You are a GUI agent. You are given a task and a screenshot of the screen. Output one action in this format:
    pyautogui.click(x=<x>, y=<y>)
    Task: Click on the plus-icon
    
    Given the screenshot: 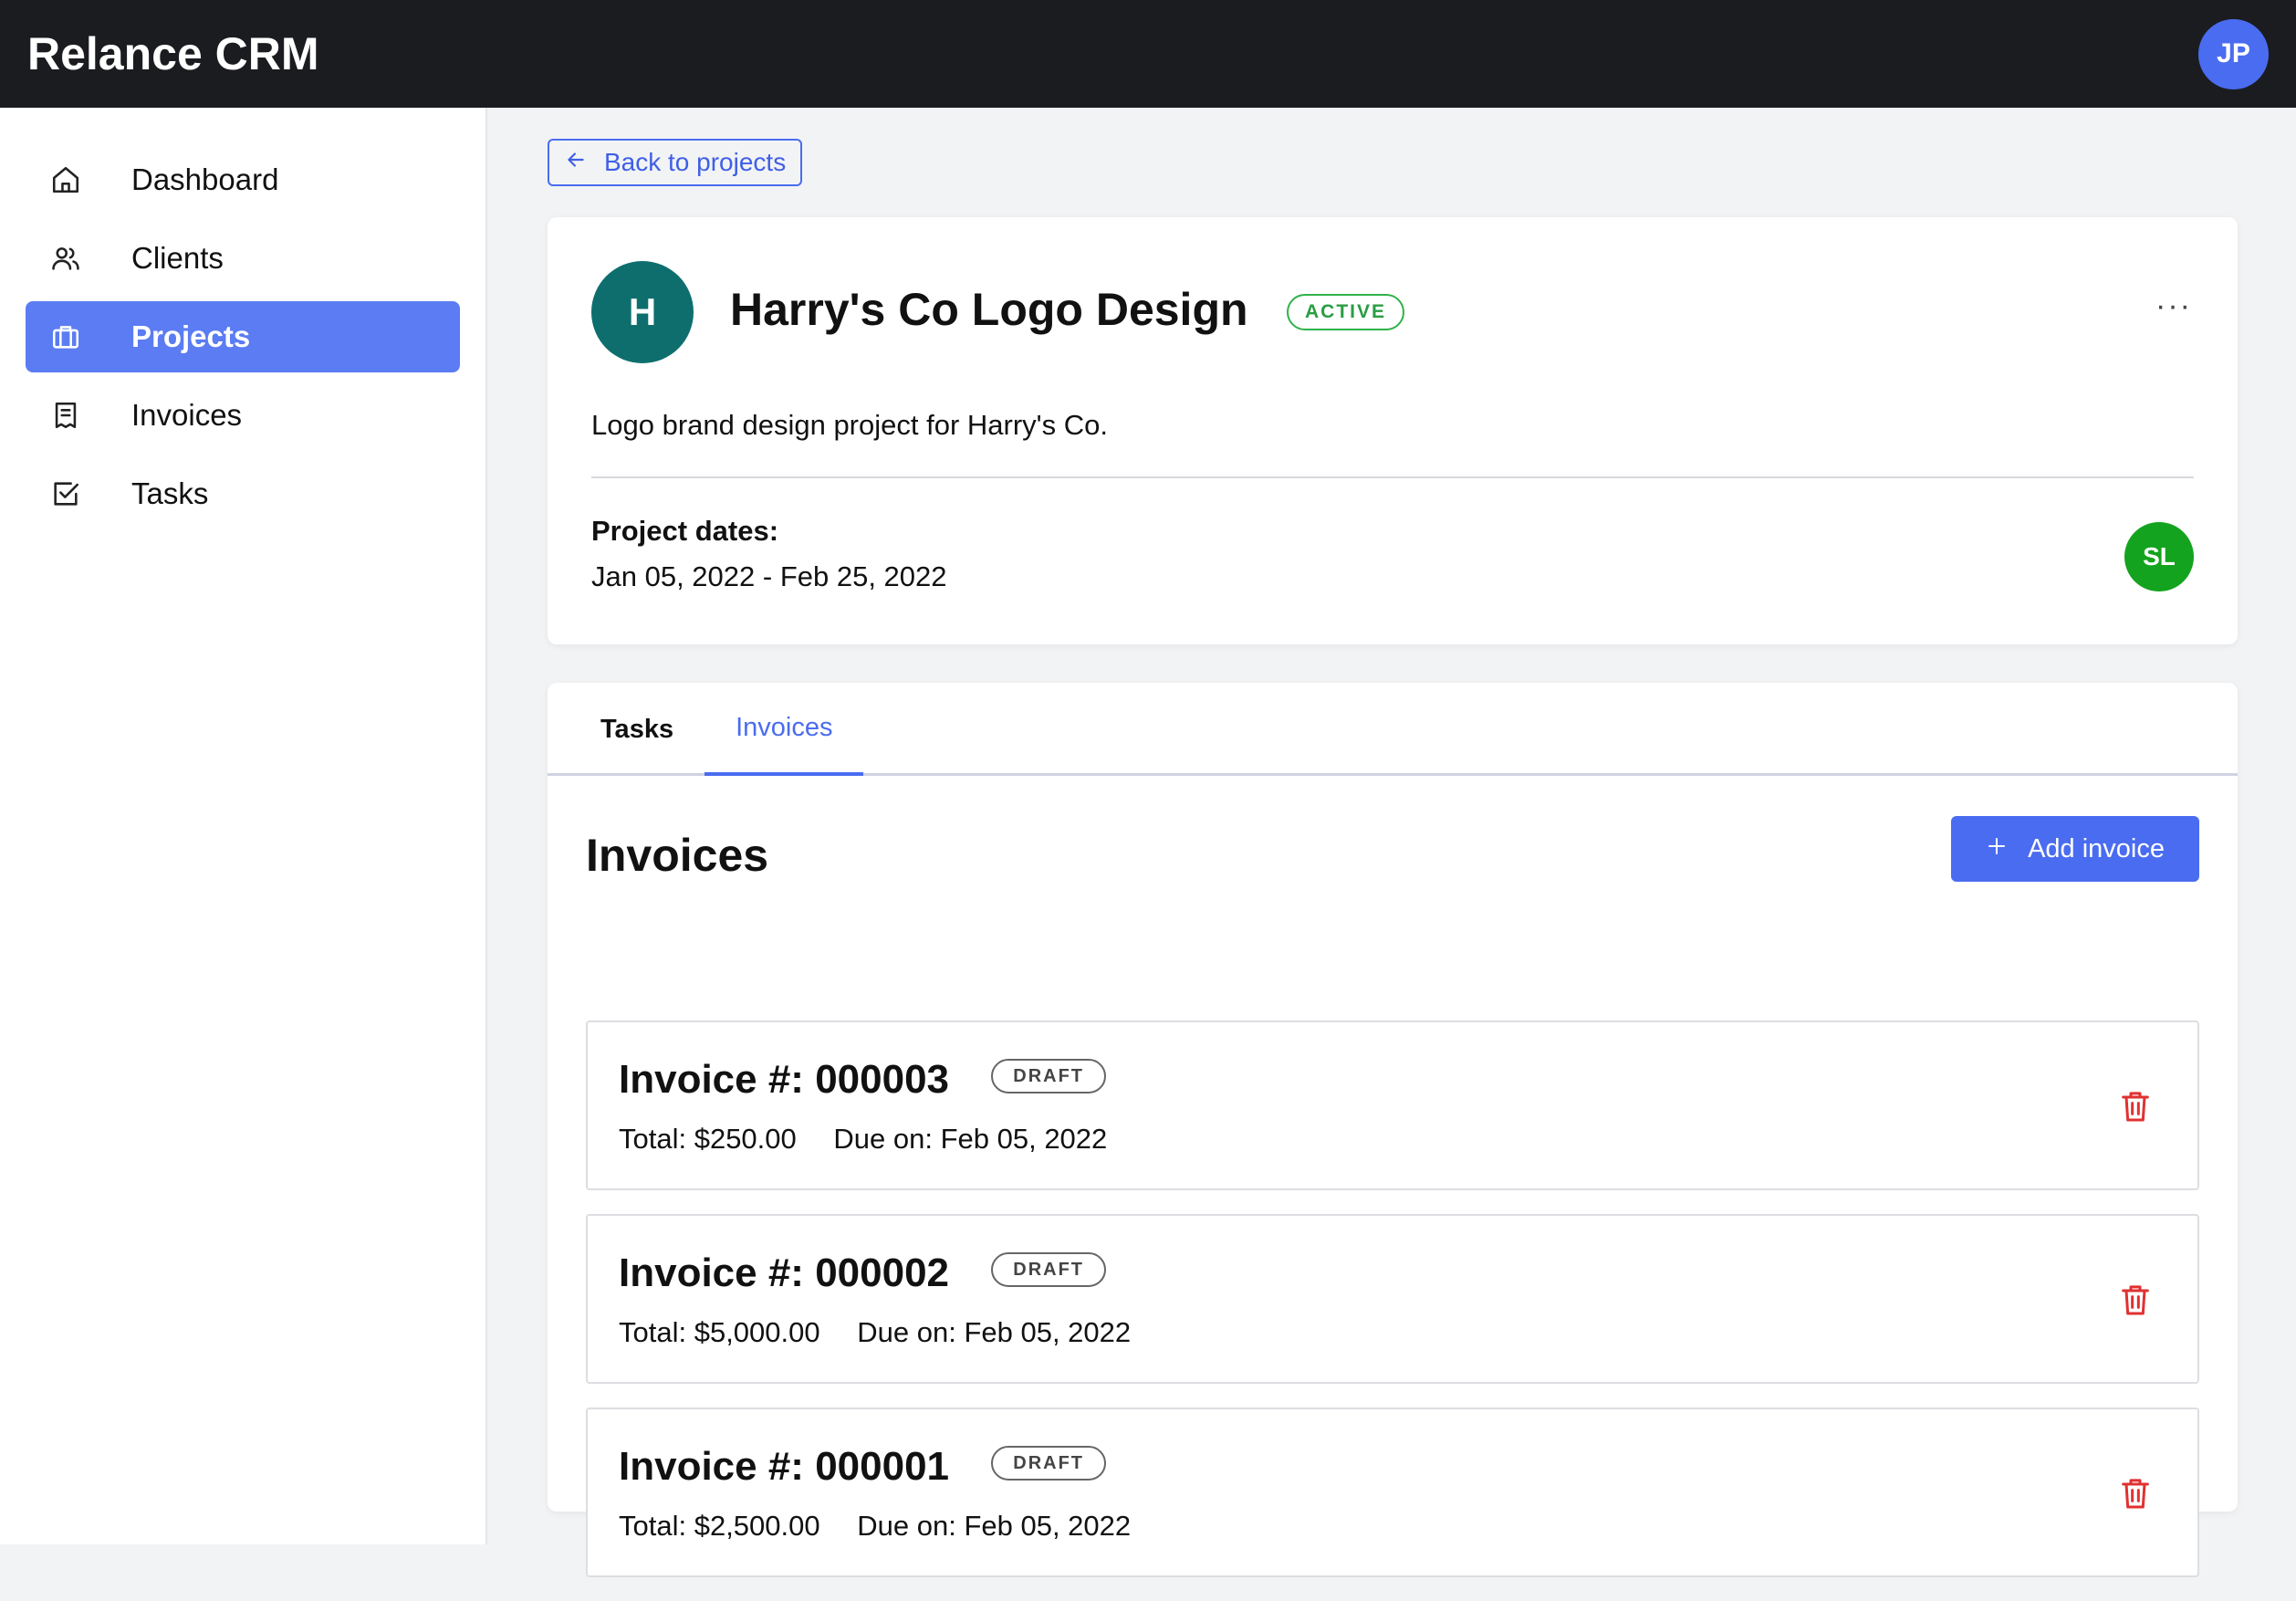 What is the action you would take?
    pyautogui.click(x=1997, y=849)
    